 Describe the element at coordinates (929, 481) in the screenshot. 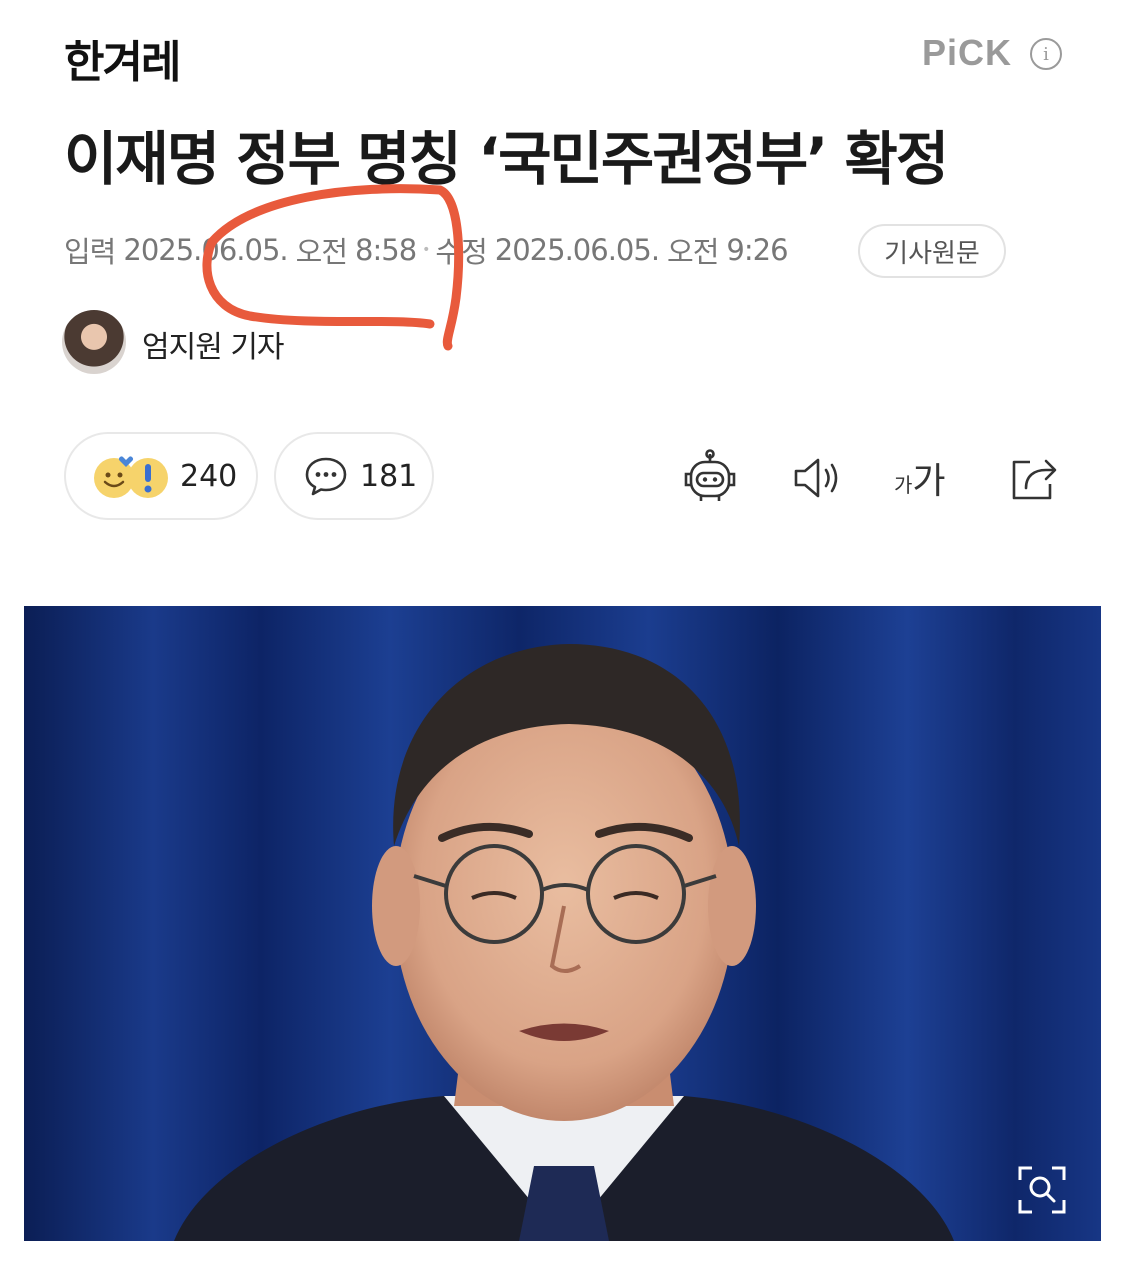

I see `font-size-large-label: 가` at that location.